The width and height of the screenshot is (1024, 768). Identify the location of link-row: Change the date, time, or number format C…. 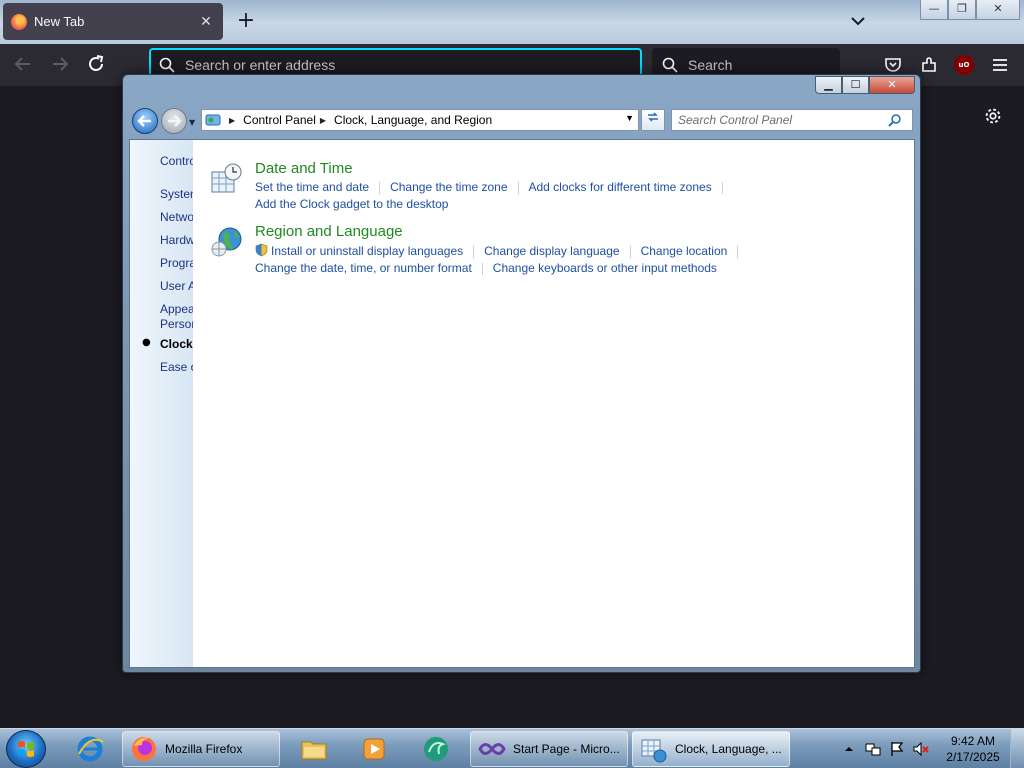
(486, 268).